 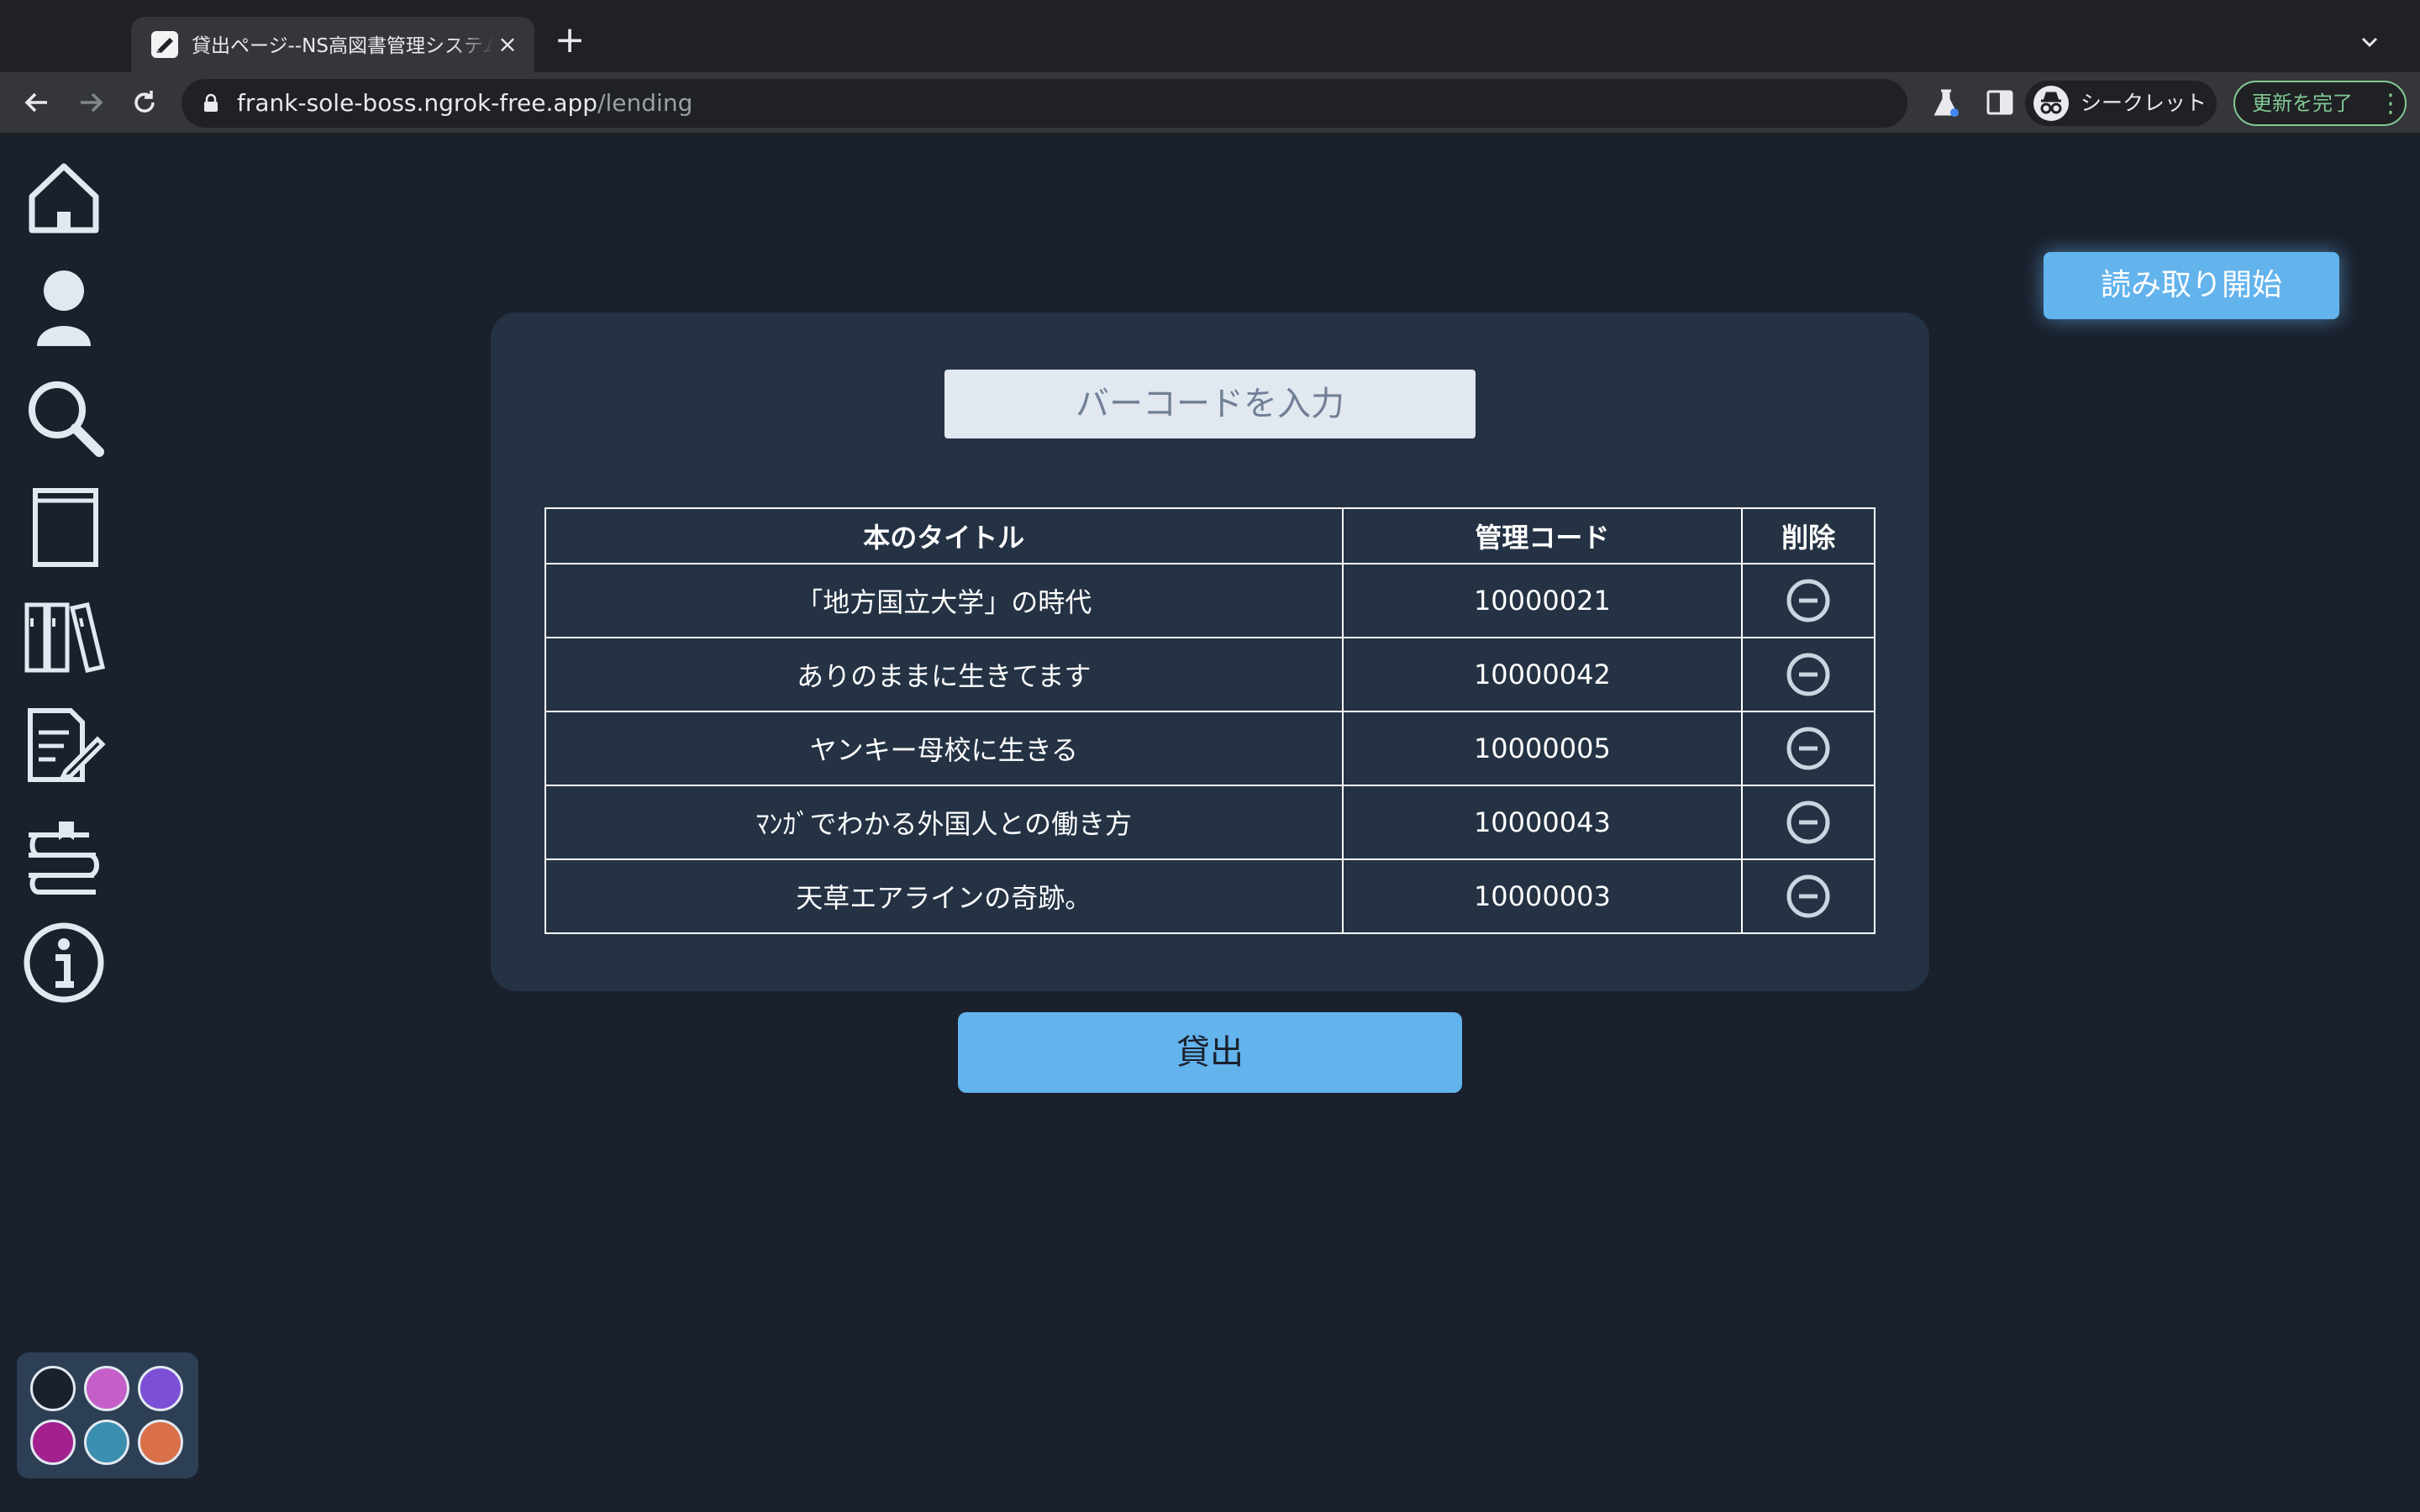 What do you see at coordinates (508, 44) in the screenshot?
I see `close-icon: ×` at bounding box center [508, 44].